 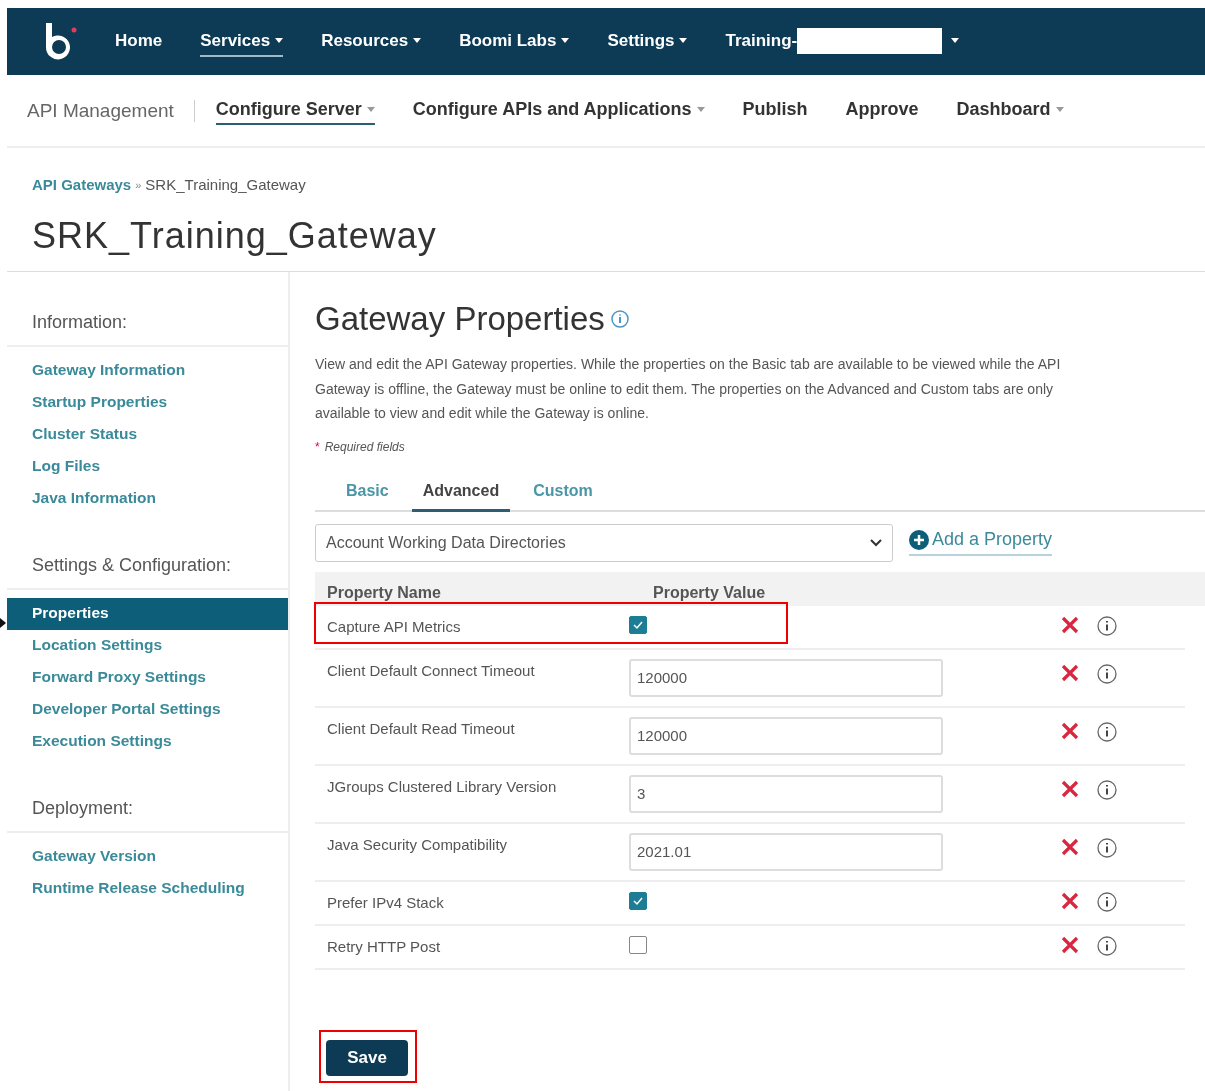 What do you see at coordinates (786, 793) in the screenshot?
I see `input-field: 3` at bounding box center [786, 793].